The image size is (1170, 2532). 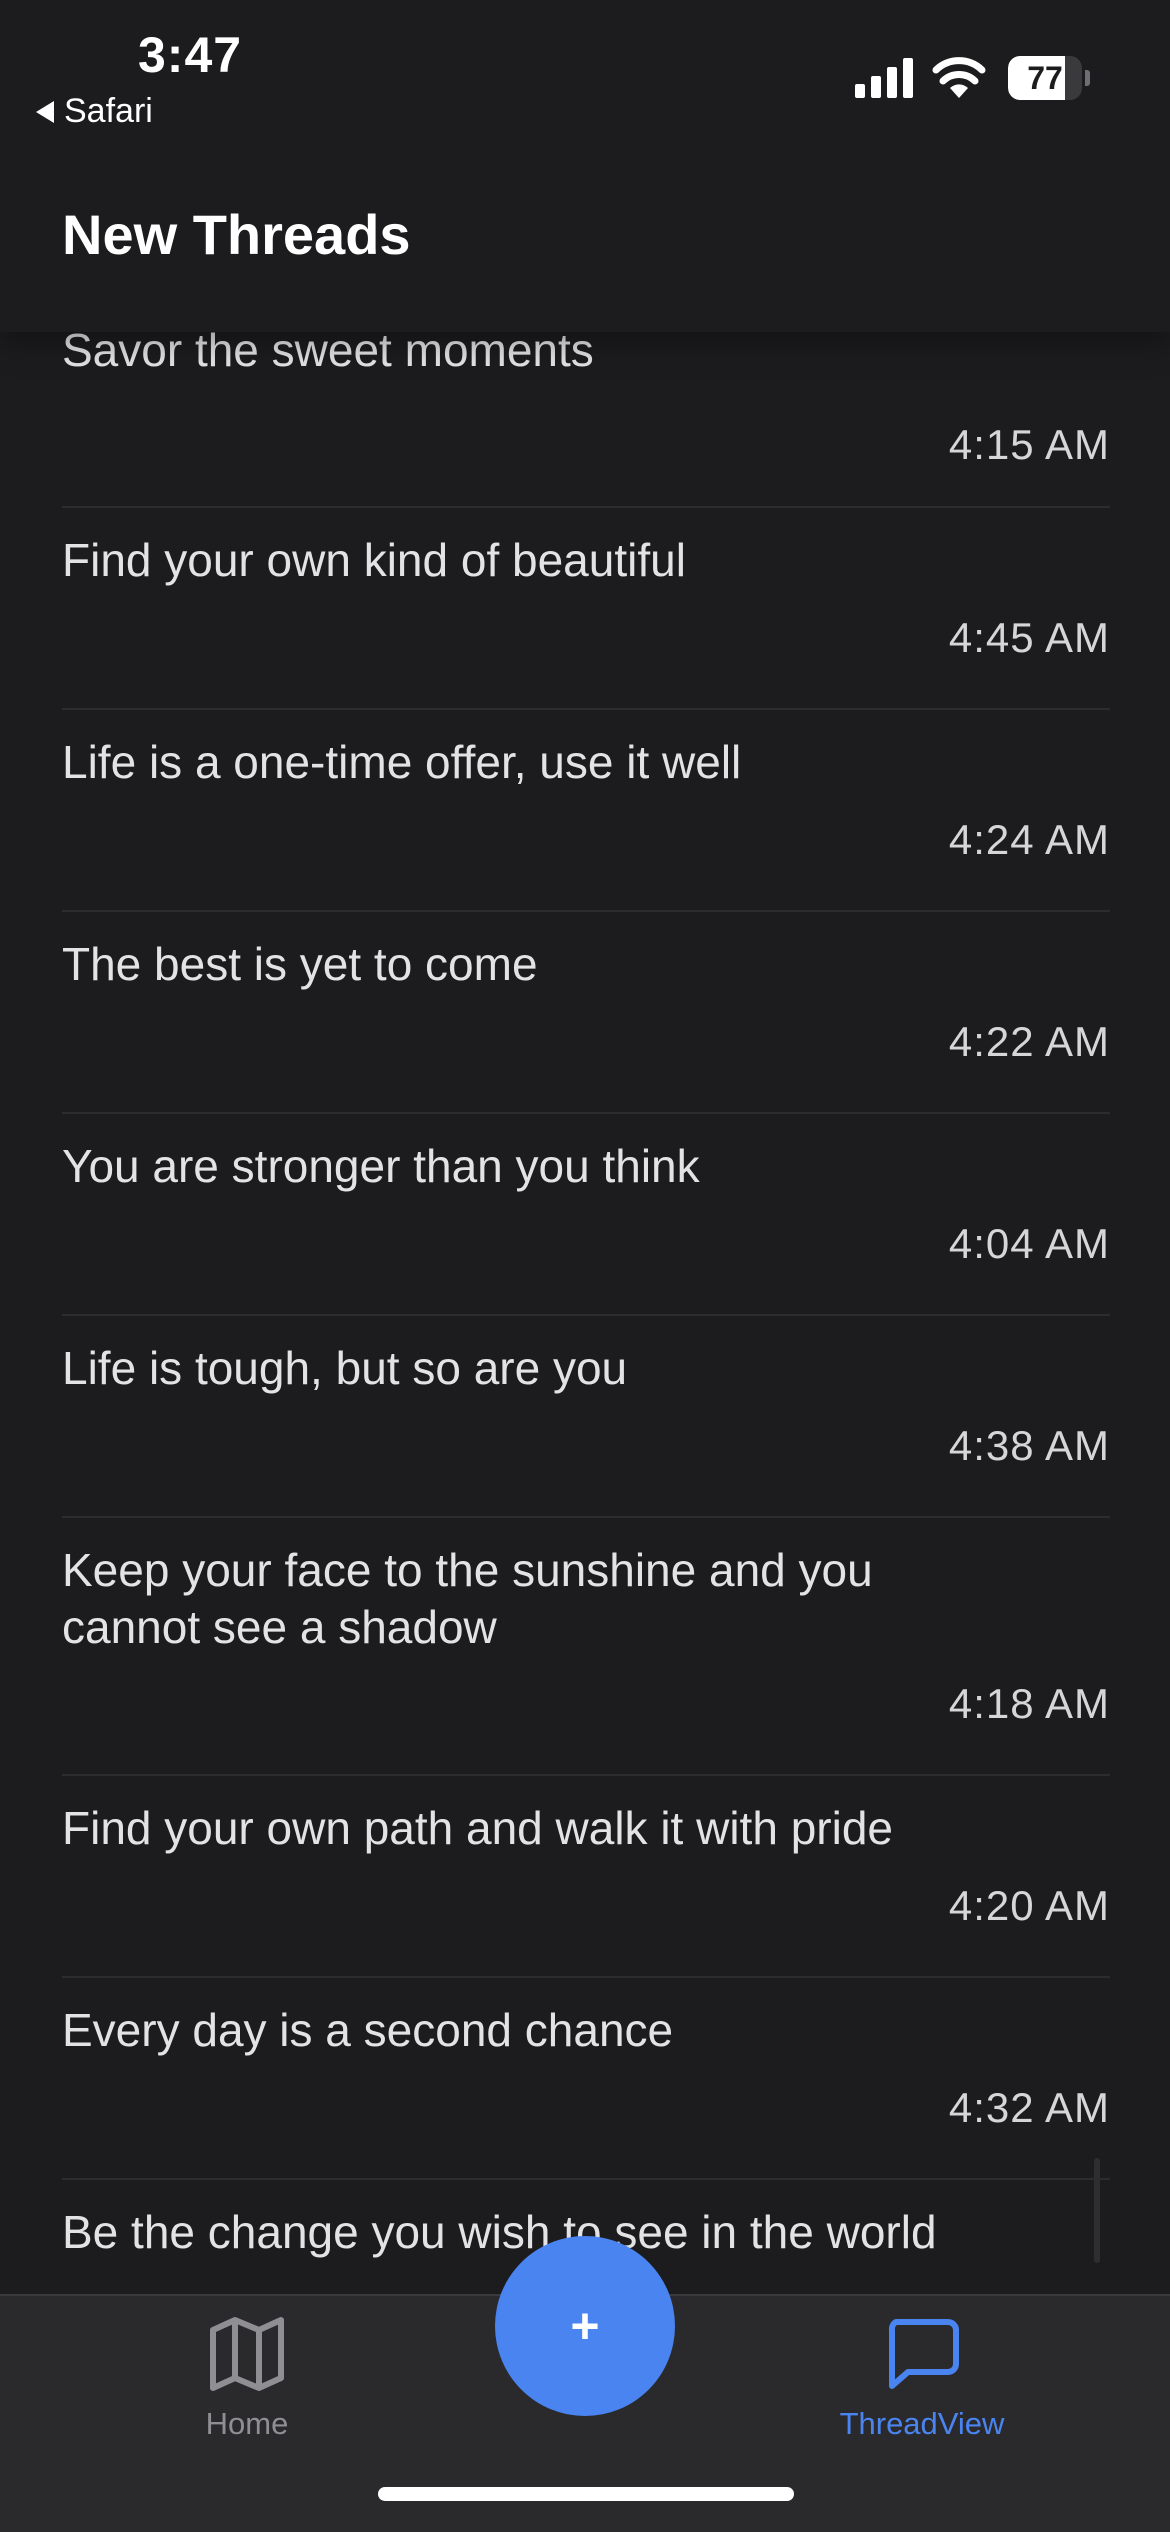 What do you see at coordinates (586, 1417) in the screenshot?
I see `thread-item: Life is tough, but so are you 4:38 AM` at bounding box center [586, 1417].